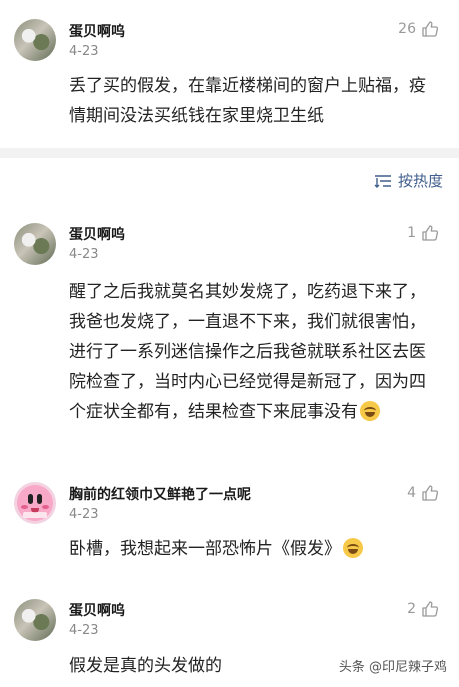  Describe the element at coordinates (382, 181) in the screenshot. I see `sort-icon` at that location.